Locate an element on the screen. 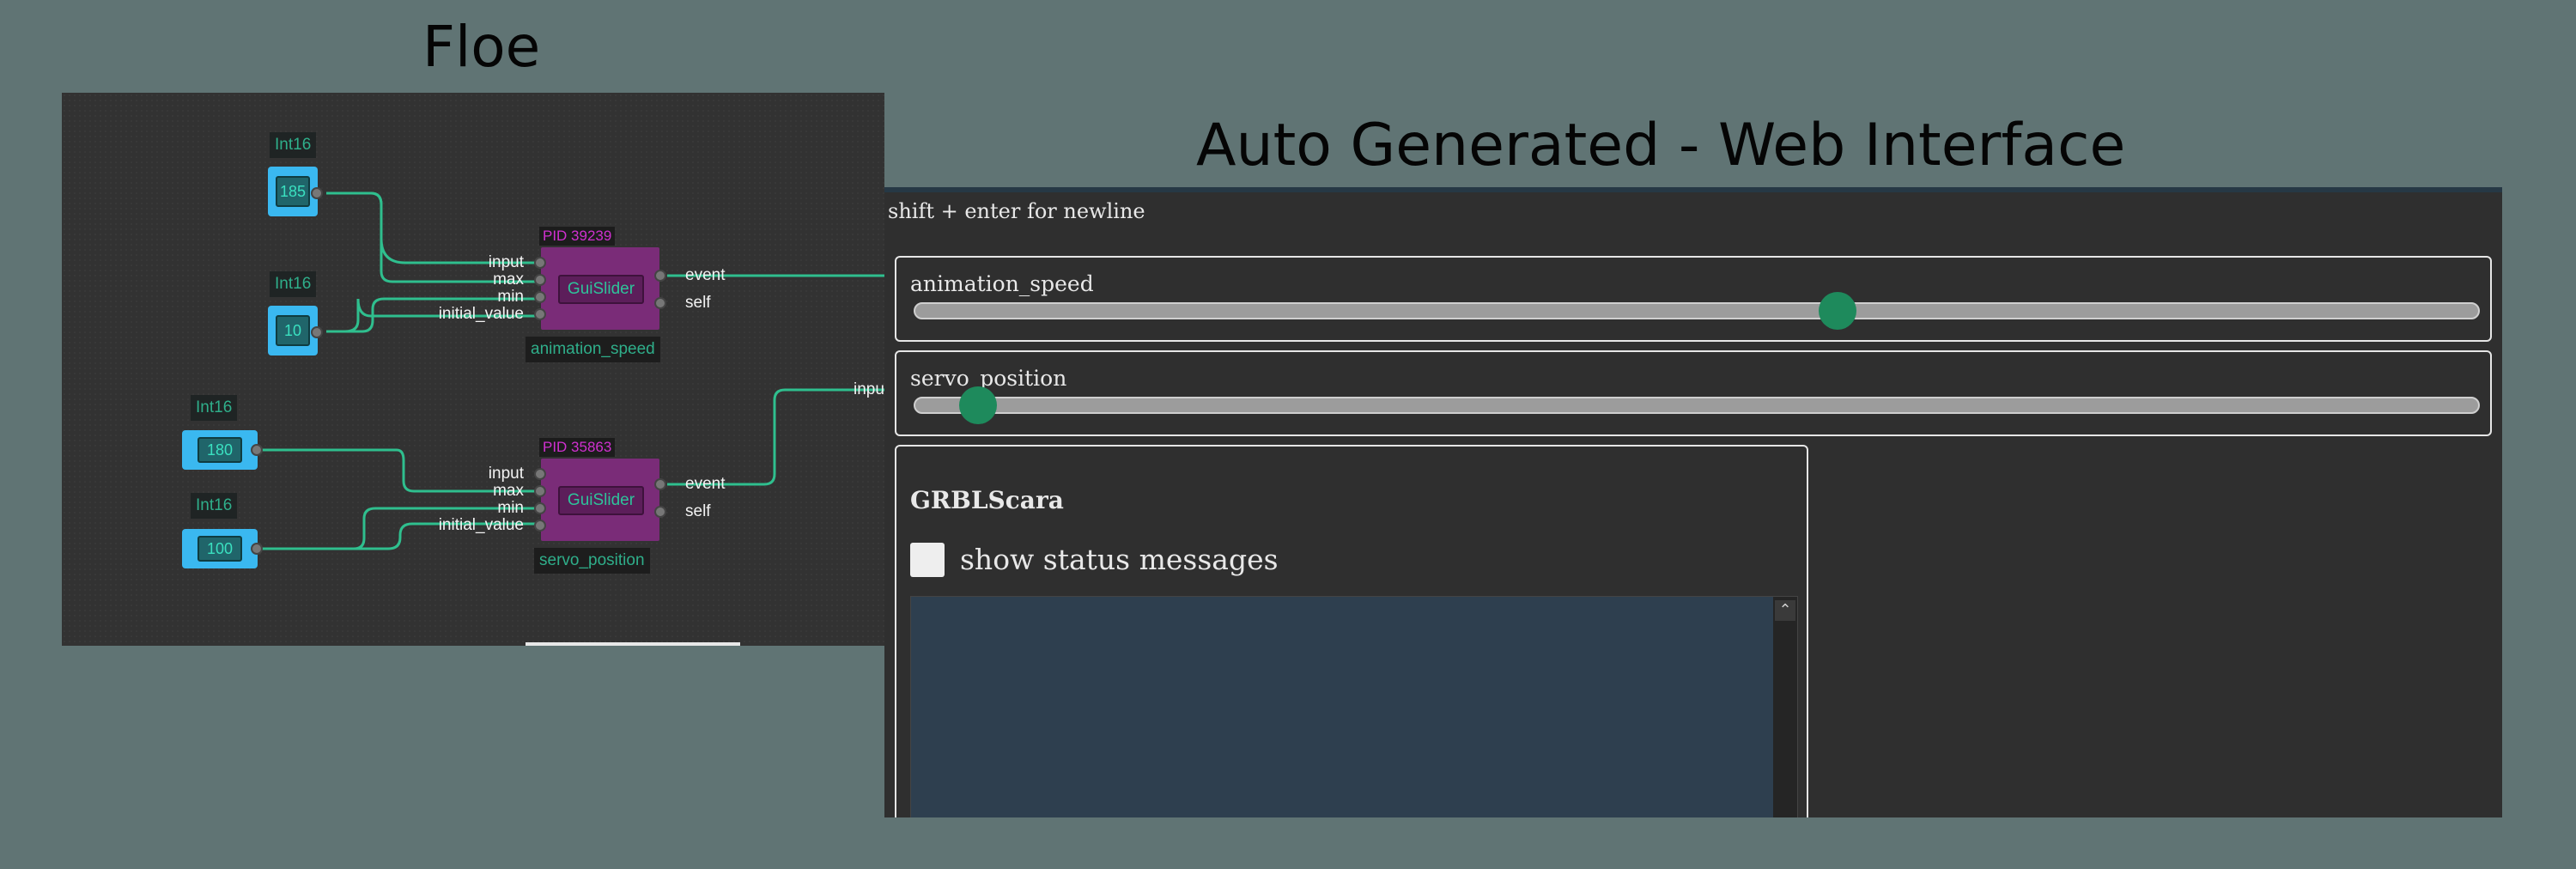  node-value: 185 is located at coordinates (293, 191).